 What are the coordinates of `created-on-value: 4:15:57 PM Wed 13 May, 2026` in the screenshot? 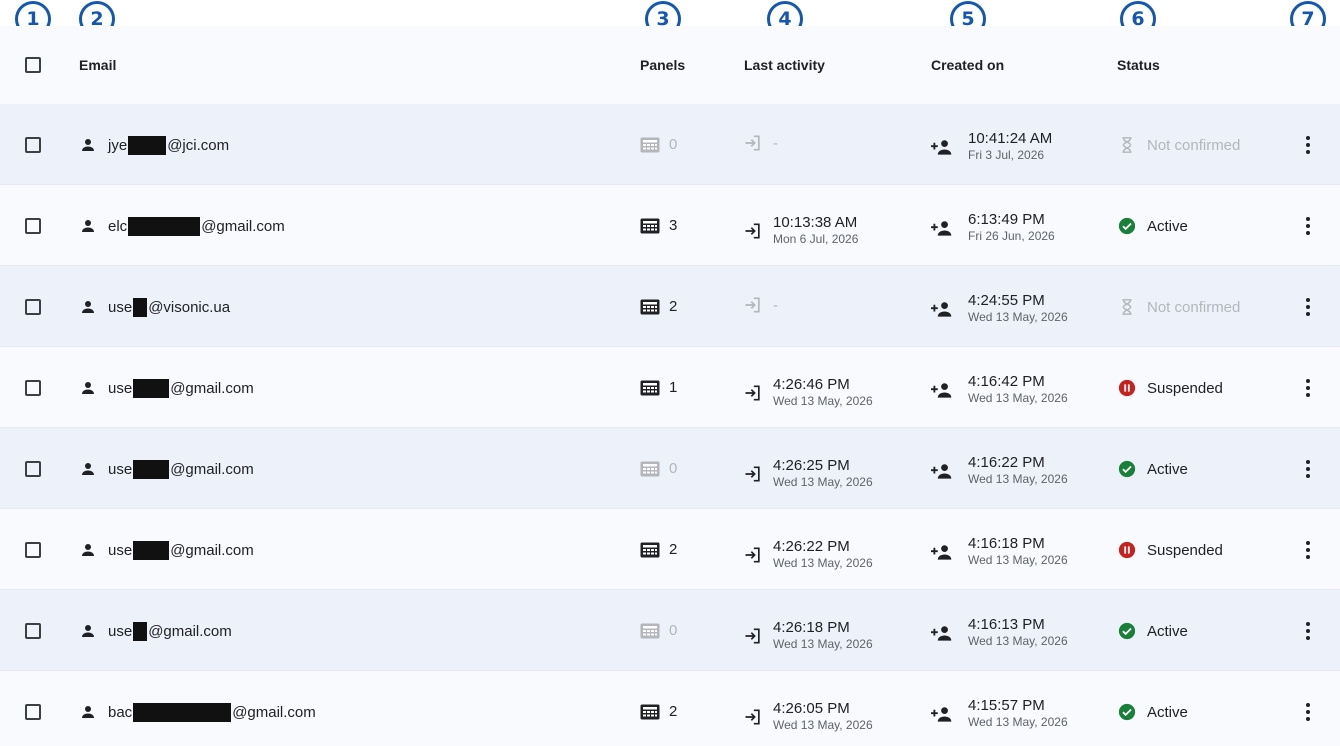 It's located at (1018, 713).